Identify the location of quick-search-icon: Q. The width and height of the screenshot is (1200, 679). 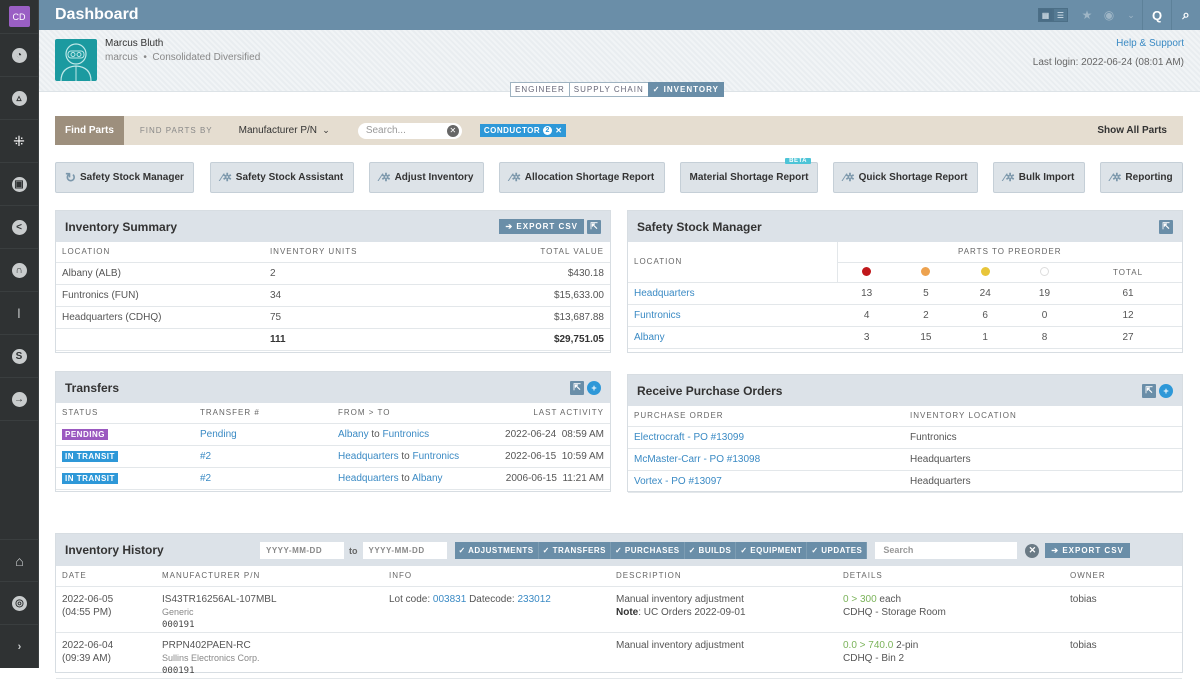
(1157, 15).